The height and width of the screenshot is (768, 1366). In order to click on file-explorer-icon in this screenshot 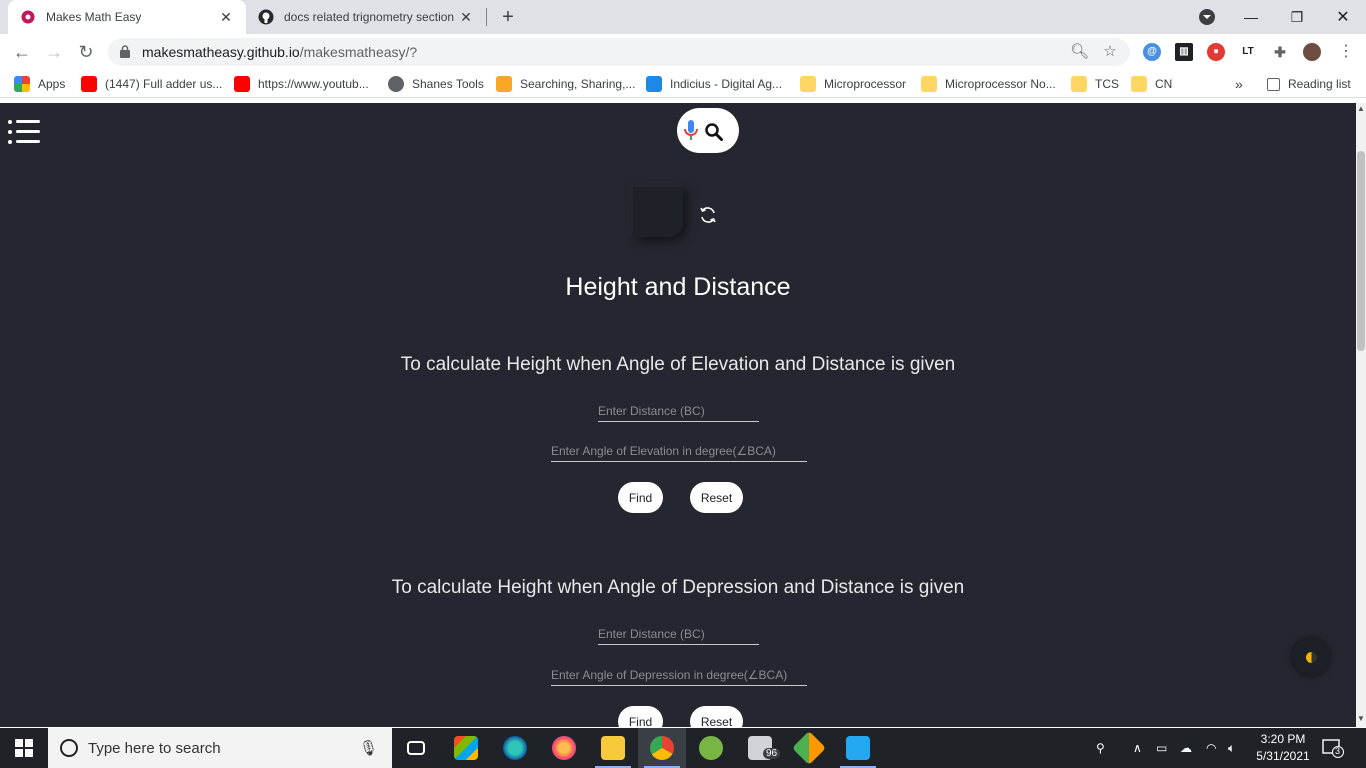, I will do `click(613, 748)`.